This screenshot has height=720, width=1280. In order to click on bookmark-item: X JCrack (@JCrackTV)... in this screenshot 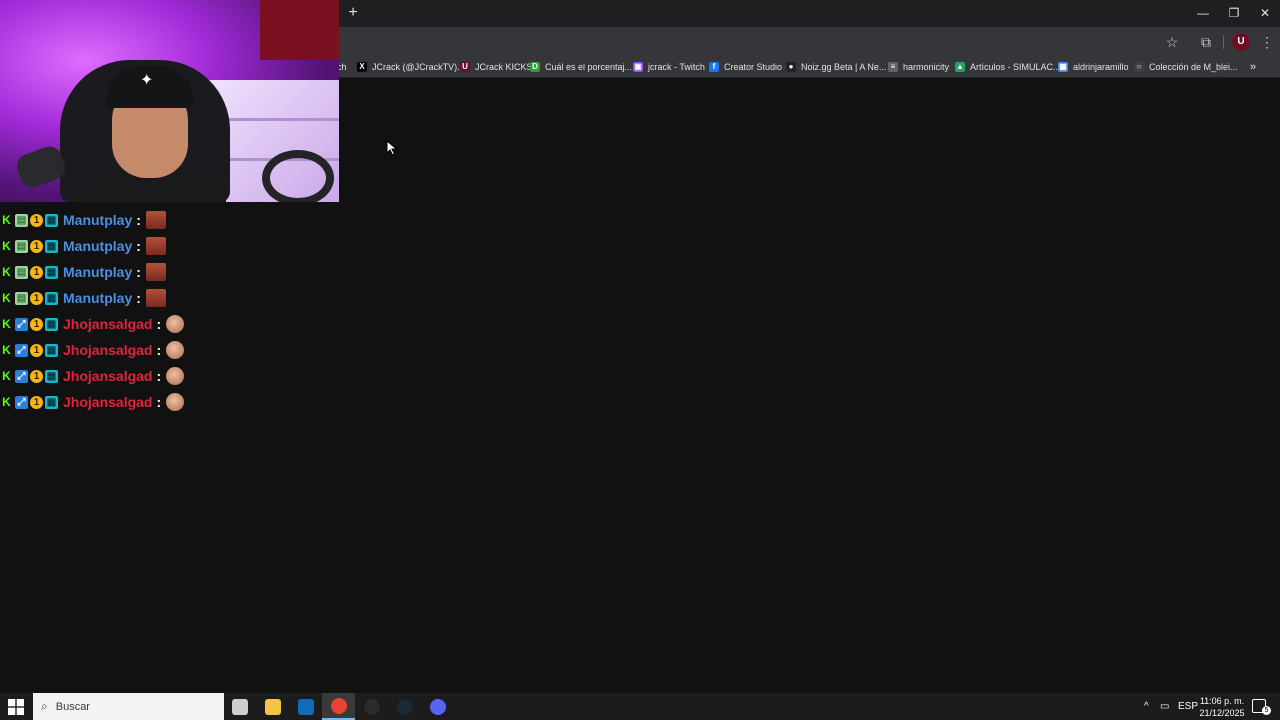, I will do `click(411, 67)`.